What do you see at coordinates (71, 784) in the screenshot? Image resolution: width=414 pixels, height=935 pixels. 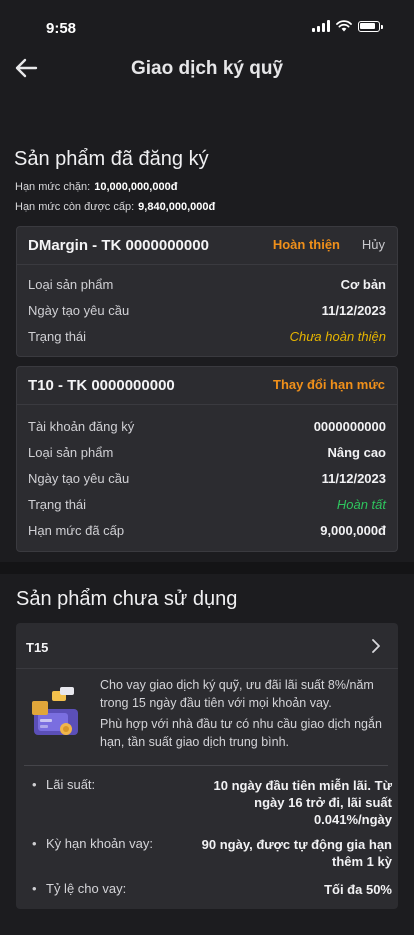 I see `feature-label: Lãi suất:` at bounding box center [71, 784].